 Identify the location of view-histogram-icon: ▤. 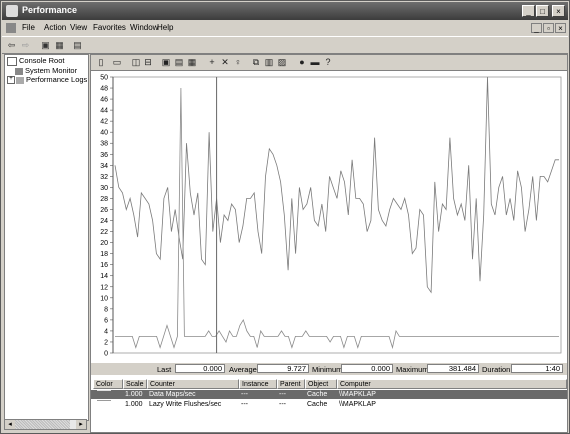
(179, 62).